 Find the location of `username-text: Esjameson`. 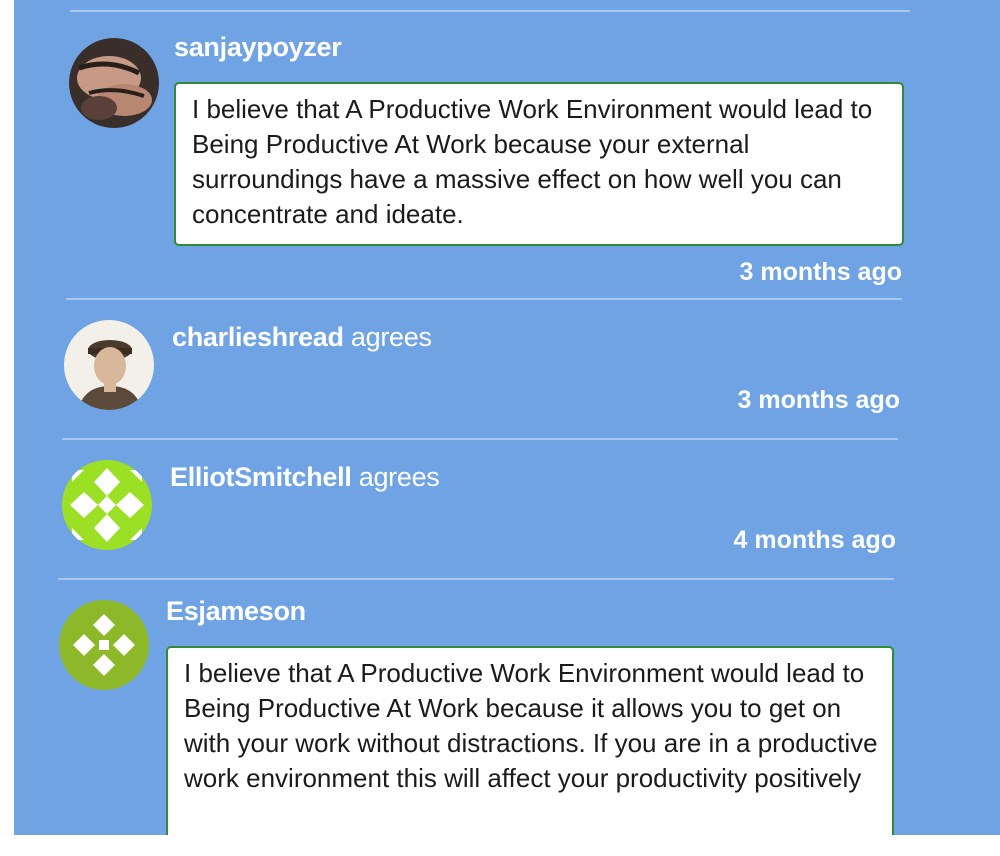

username-text: Esjameson is located at coordinates (236, 611).